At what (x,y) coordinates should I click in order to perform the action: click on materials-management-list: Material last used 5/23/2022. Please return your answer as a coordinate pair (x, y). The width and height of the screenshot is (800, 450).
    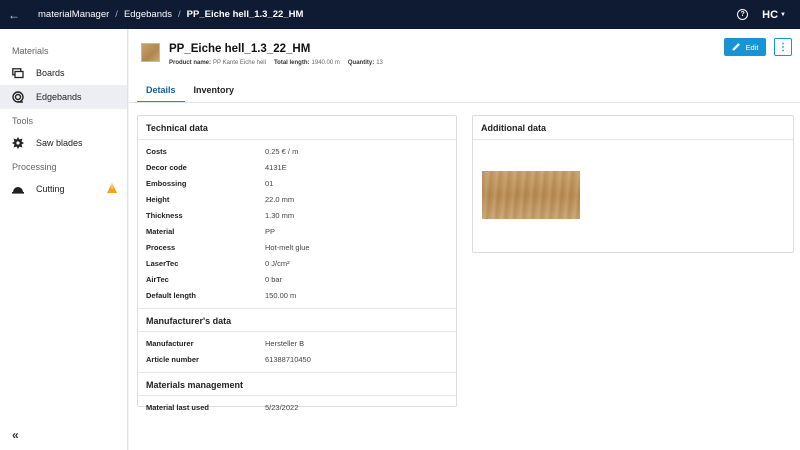
    Looking at the image, I should click on (297, 408).